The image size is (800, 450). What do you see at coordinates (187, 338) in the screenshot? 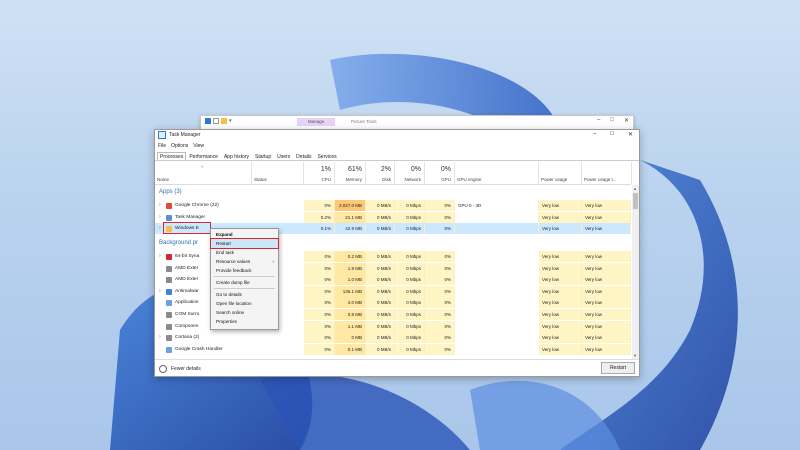
I see `process-name: Cortana (2)` at bounding box center [187, 338].